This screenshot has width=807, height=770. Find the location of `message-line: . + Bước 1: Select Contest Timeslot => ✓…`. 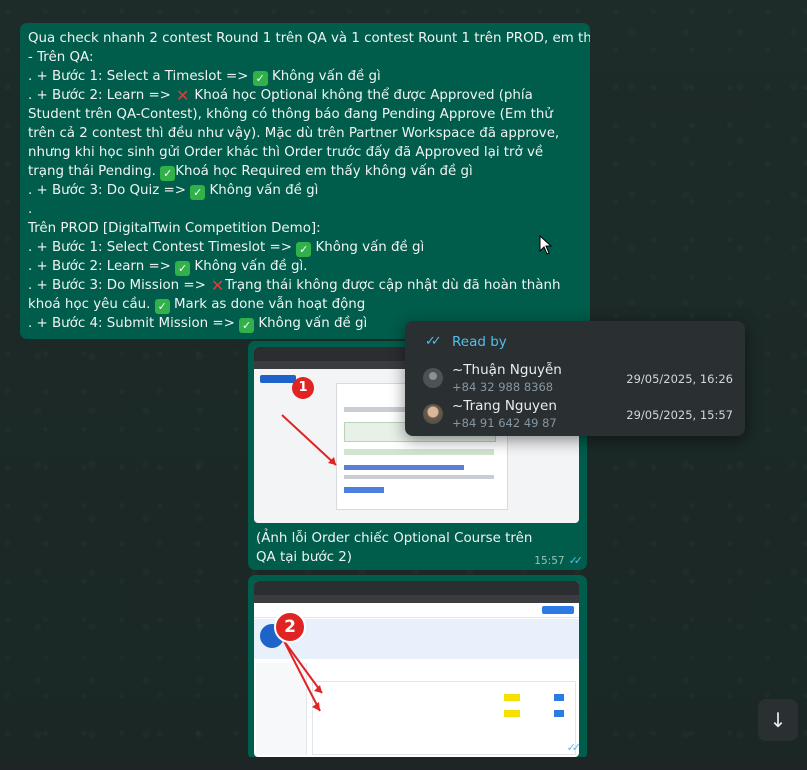

message-line: . + Bước 1: Select Contest Timeslot => ✓… is located at coordinates (305, 247).